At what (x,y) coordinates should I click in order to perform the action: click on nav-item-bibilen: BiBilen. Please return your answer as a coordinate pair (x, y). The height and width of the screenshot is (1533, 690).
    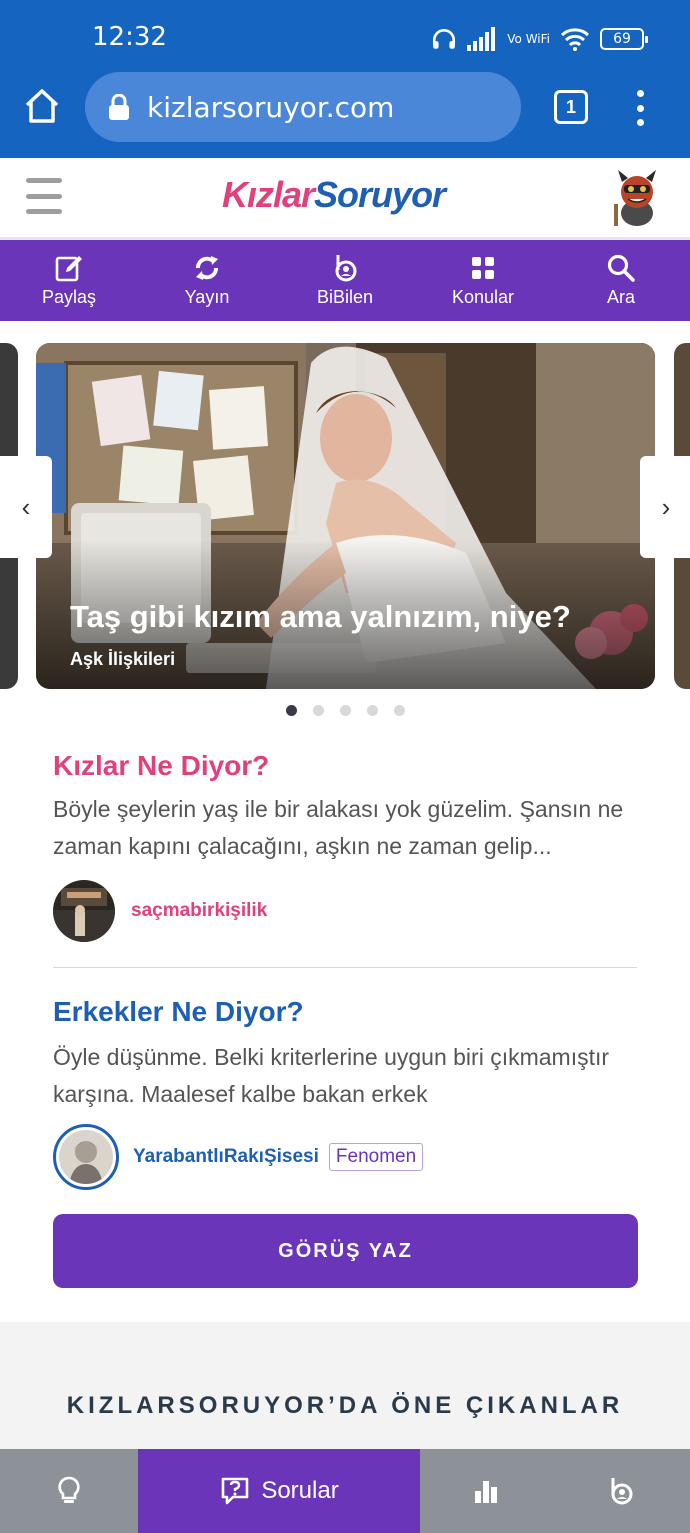
    Looking at the image, I should click on (345, 280).